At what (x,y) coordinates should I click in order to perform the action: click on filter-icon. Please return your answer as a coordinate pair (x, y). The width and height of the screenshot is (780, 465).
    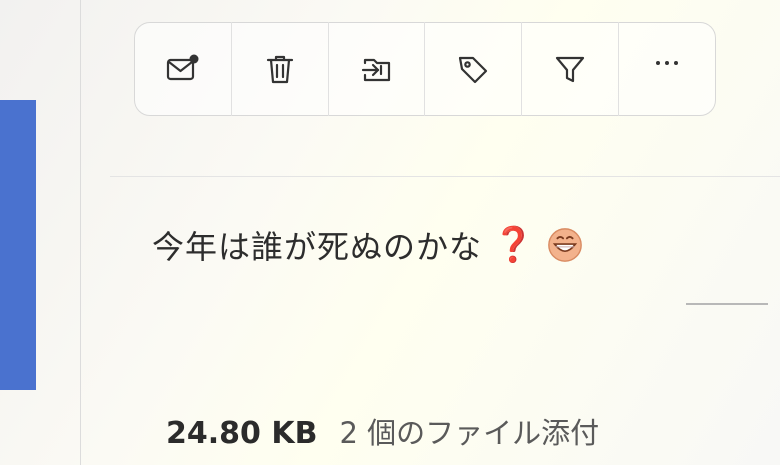
    Looking at the image, I should click on (570, 69).